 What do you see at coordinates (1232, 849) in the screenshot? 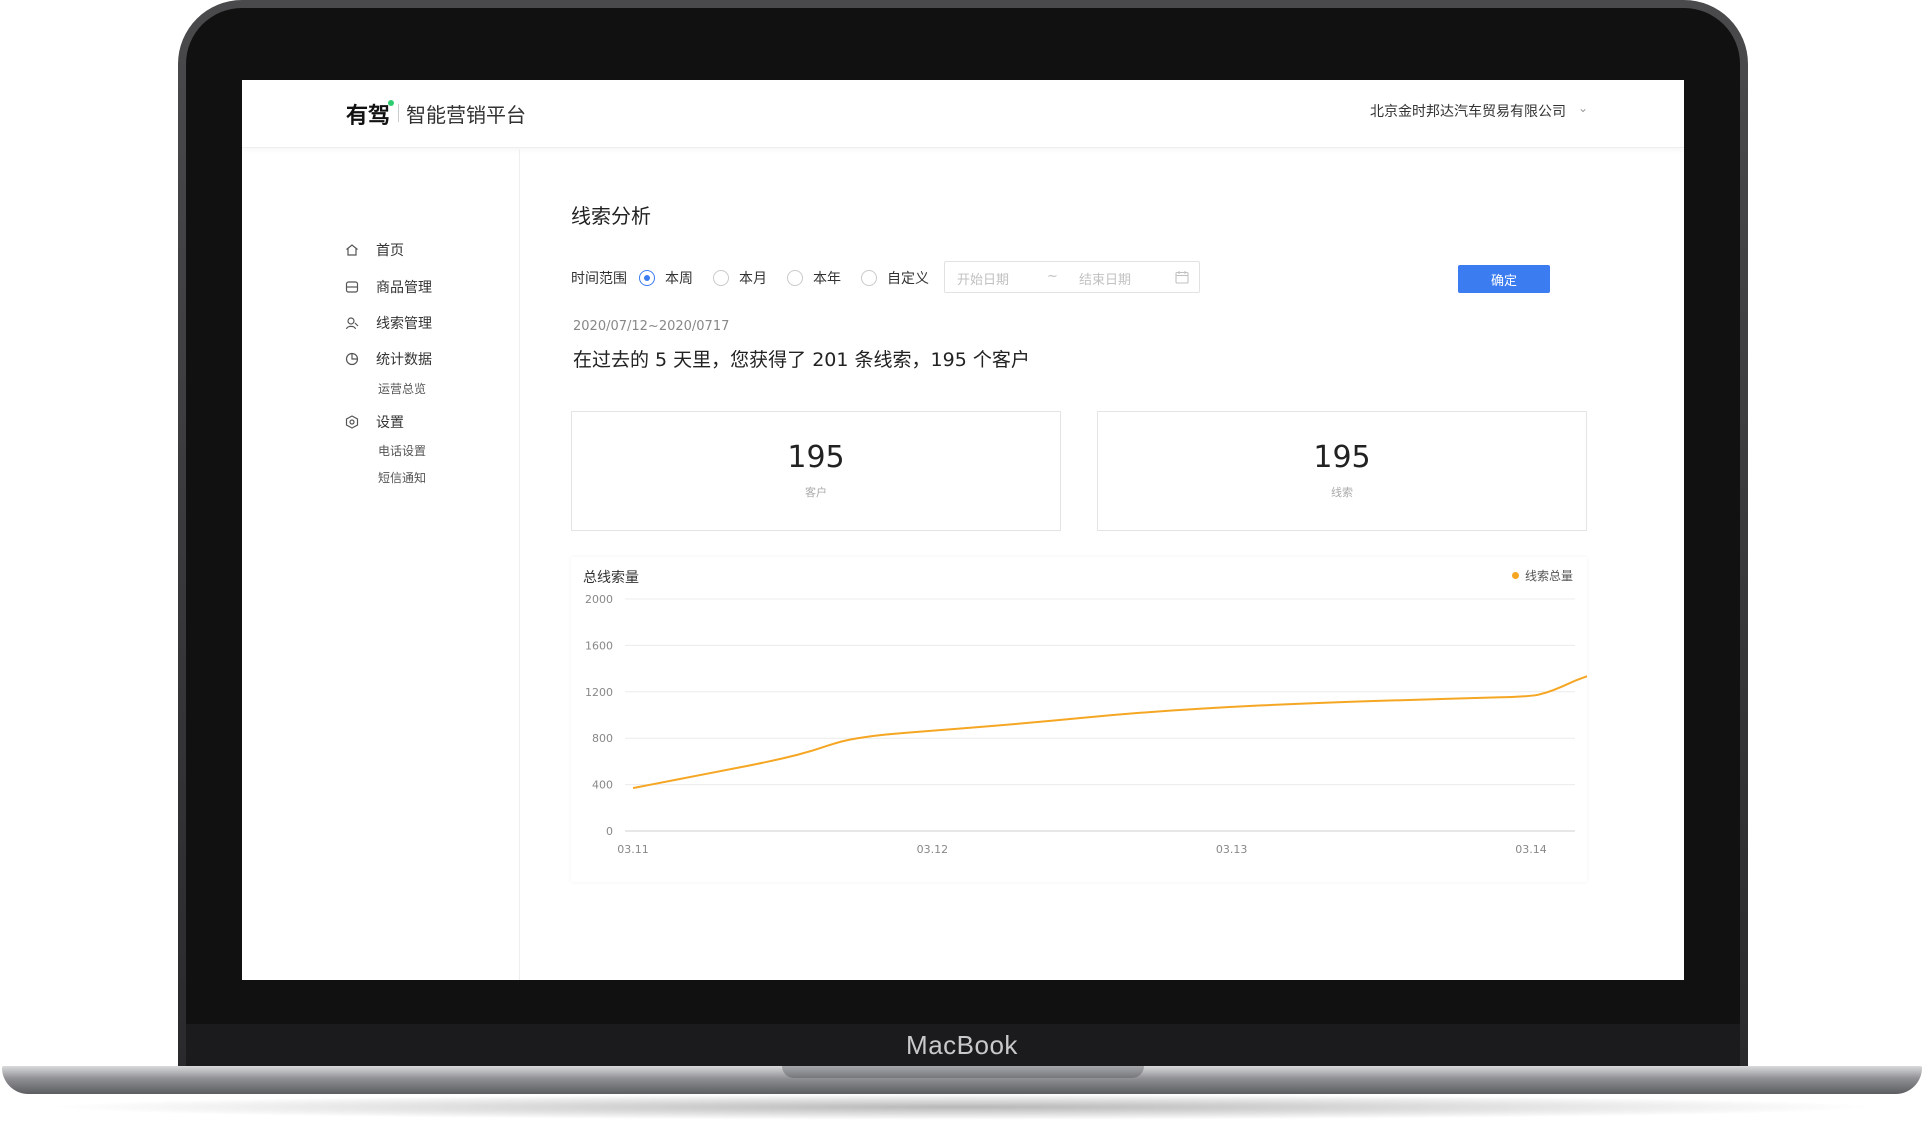
I see `x-tick-label: 03.13` at bounding box center [1232, 849].